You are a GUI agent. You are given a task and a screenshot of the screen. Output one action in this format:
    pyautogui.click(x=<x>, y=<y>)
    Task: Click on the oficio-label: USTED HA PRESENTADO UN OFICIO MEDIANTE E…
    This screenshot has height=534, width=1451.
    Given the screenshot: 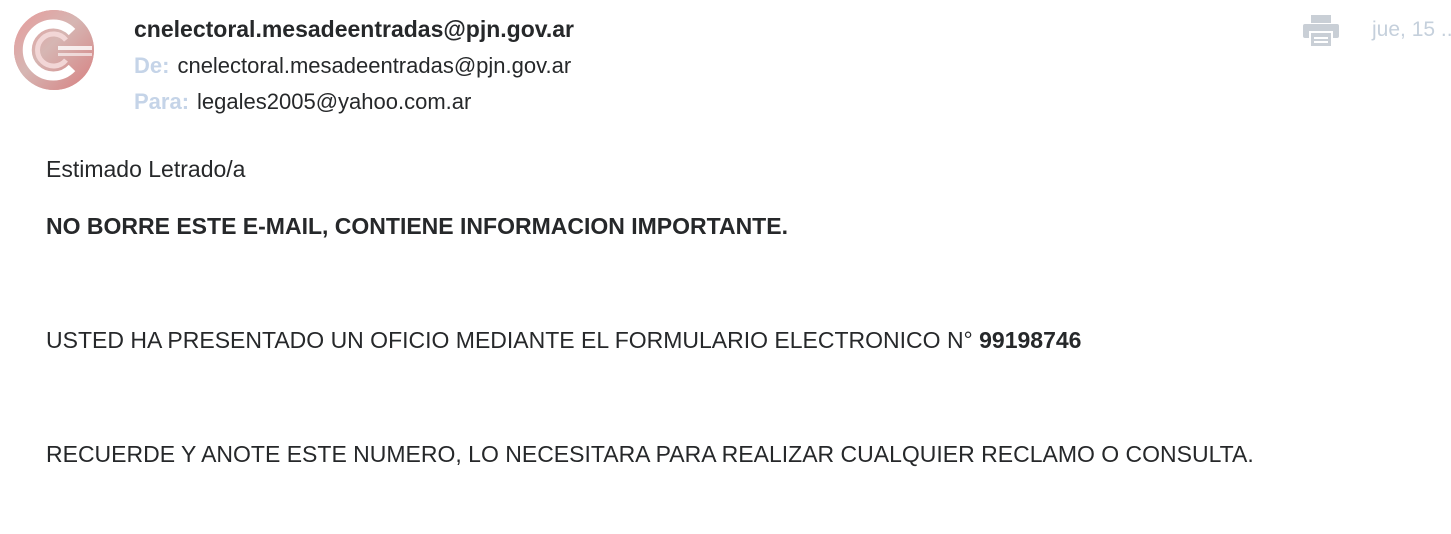 What is the action you would take?
    pyautogui.click(x=509, y=340)
    